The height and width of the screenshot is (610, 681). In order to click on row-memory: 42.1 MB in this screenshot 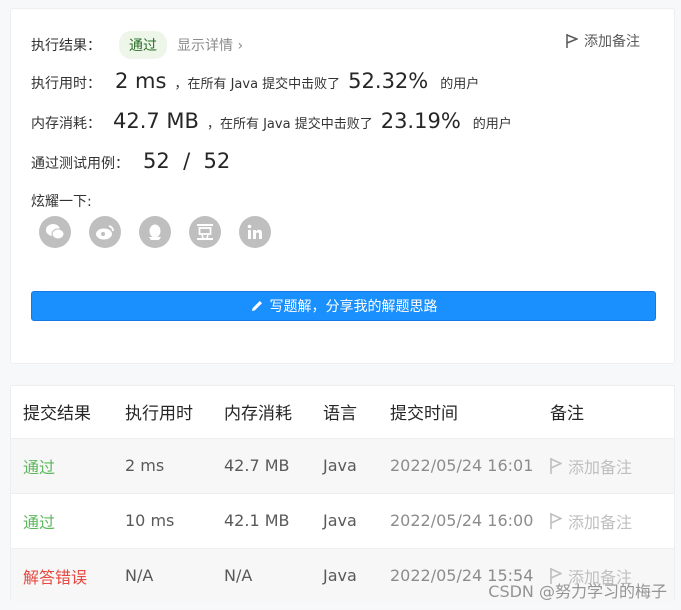, I will do `click(261, 520)`.